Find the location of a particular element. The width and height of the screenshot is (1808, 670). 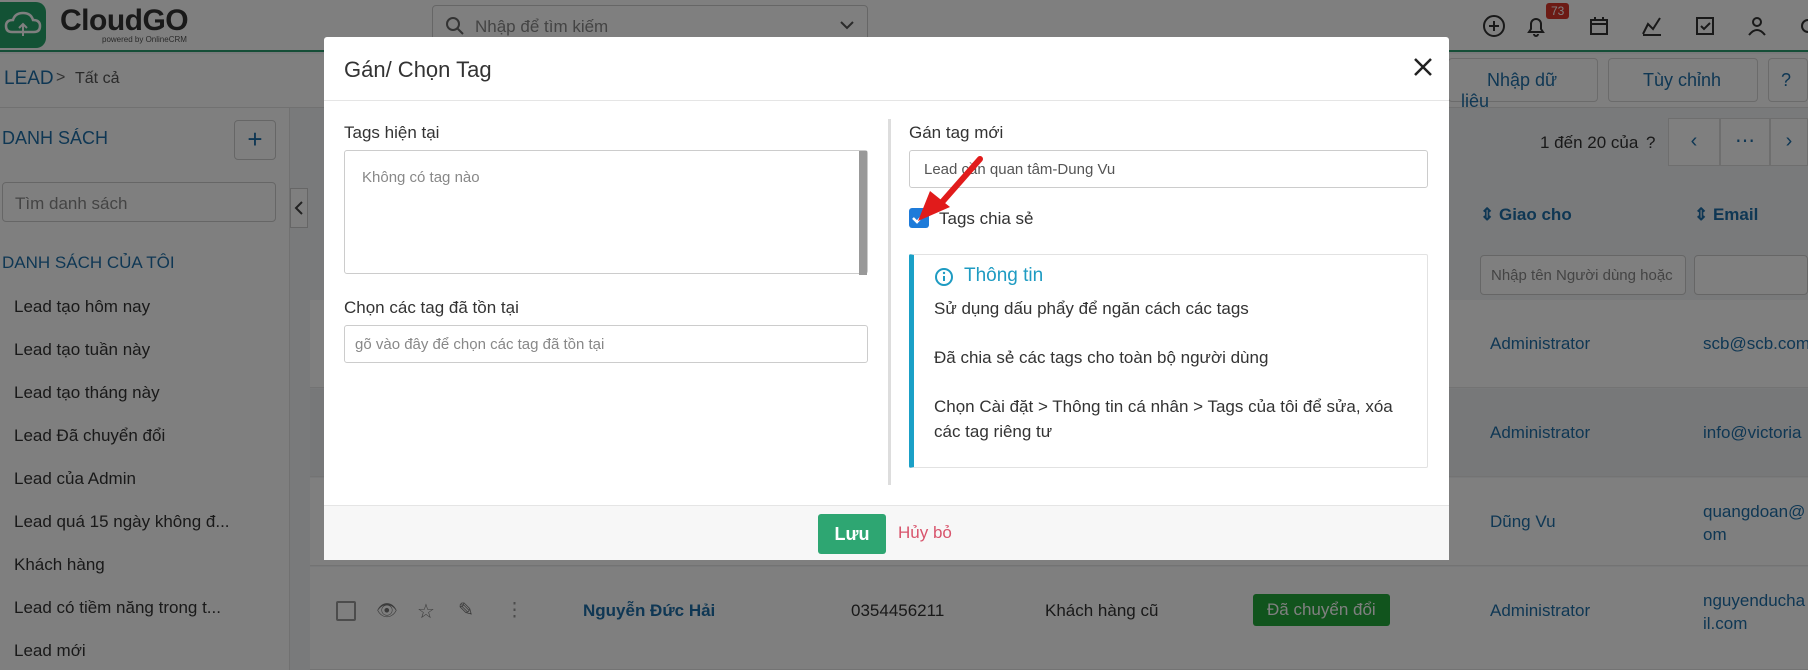

dialog-title: Gán/ Chọn Tag is located at coordinates (418, 69).